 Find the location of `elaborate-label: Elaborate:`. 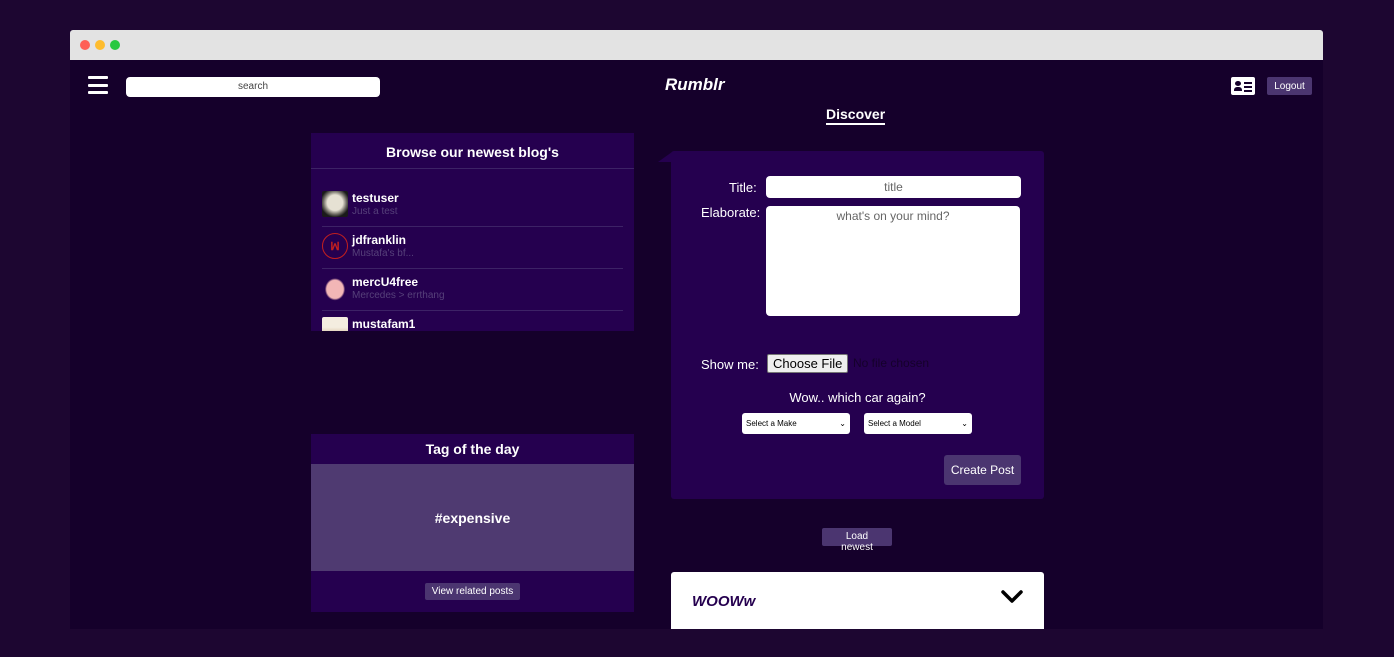

elaborate-label: Elaborate: is located at coordinates (731, 212).